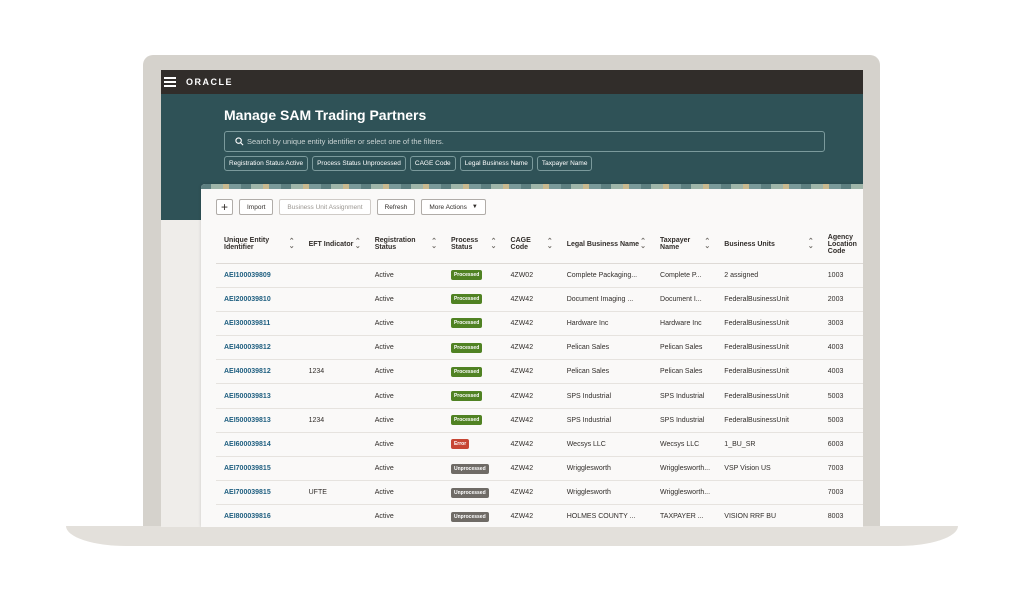 Image resolution: width=1024 pixels, height=600 pixels. What do you see at coordinates (684, 324) in the screenshot?
I see `taxpayer-name-cell: Hardware Inc` at bounding box center [684, 324].